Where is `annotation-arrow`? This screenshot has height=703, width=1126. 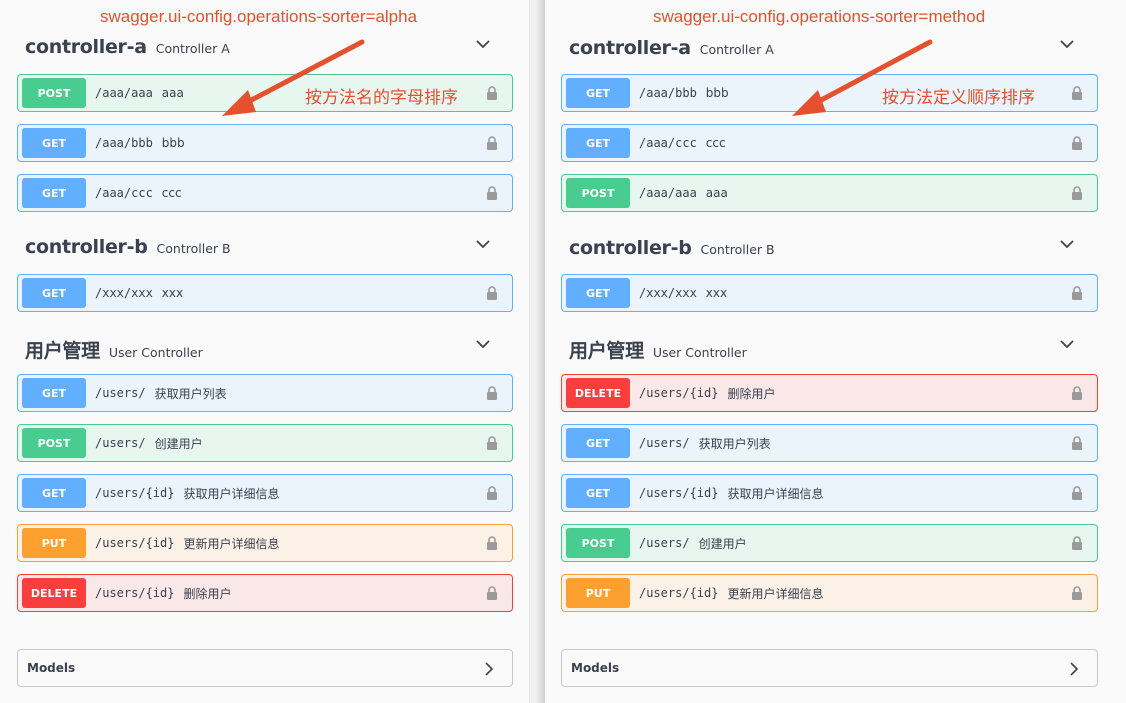 annotation-arrow is located at coordinates (862, 77).